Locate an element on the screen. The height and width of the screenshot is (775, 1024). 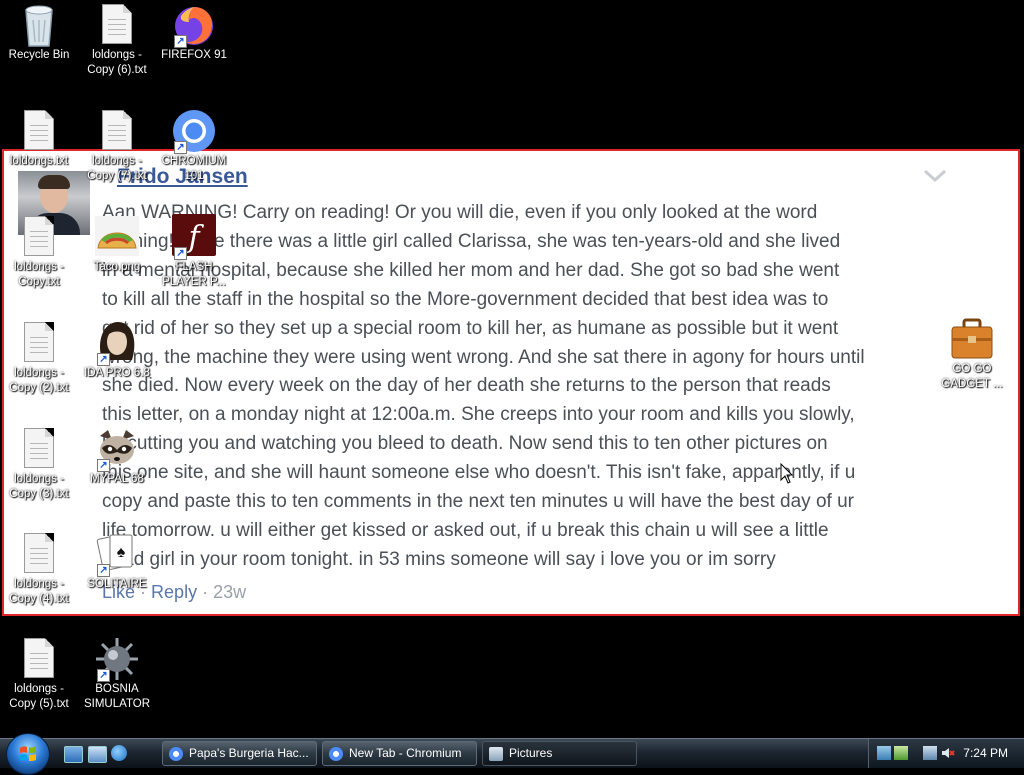
desktop-icon-loldongs-copy5: loldongs - Copy (5).txt is located at coordinates (39, 674).